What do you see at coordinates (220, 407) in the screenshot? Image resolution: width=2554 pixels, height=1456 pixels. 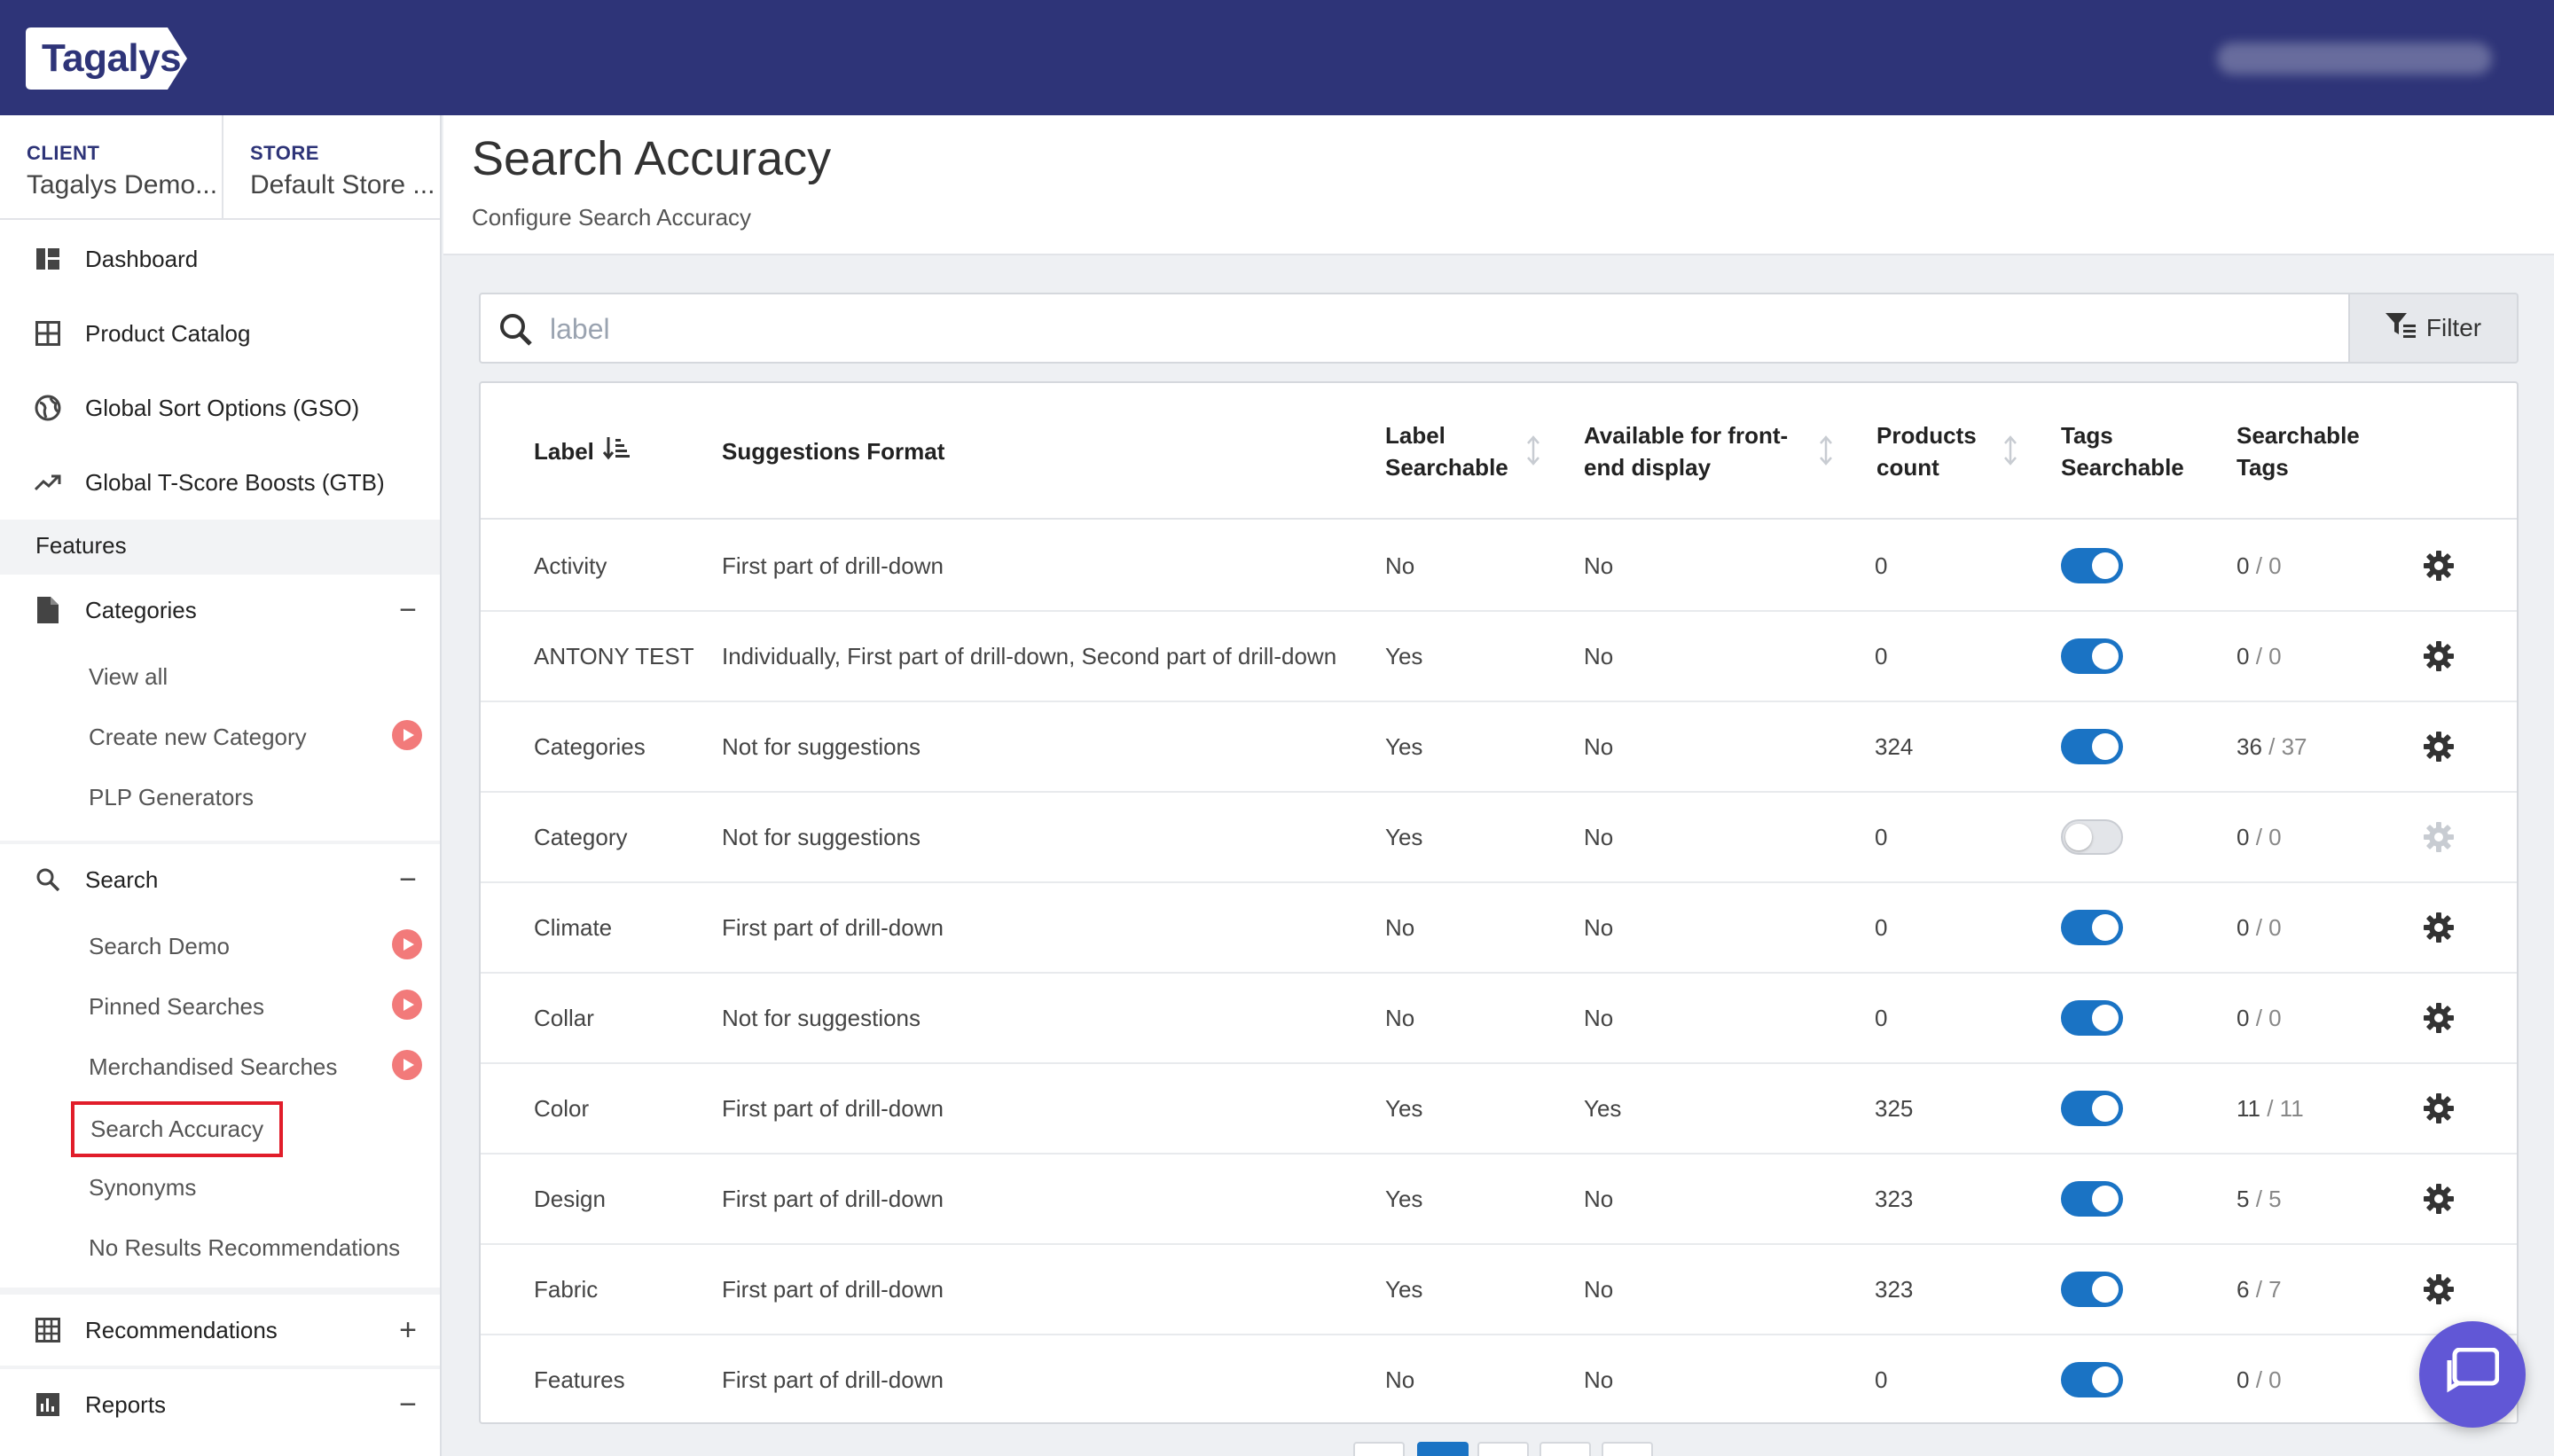 I see `sidebar-item-gso: Global Sort Options (GSO)` at bounding box center [220, 407].